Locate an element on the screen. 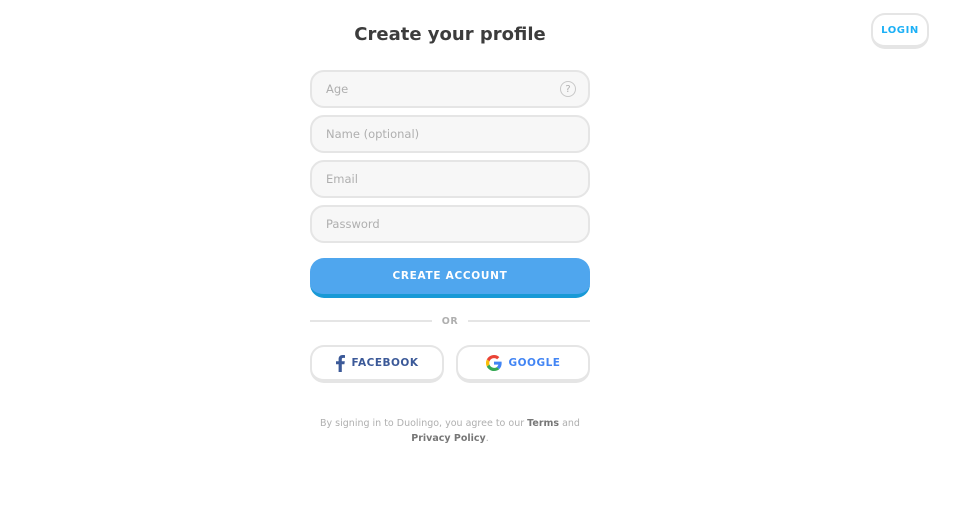  facebook-icon is located at coordinates (340, 363).